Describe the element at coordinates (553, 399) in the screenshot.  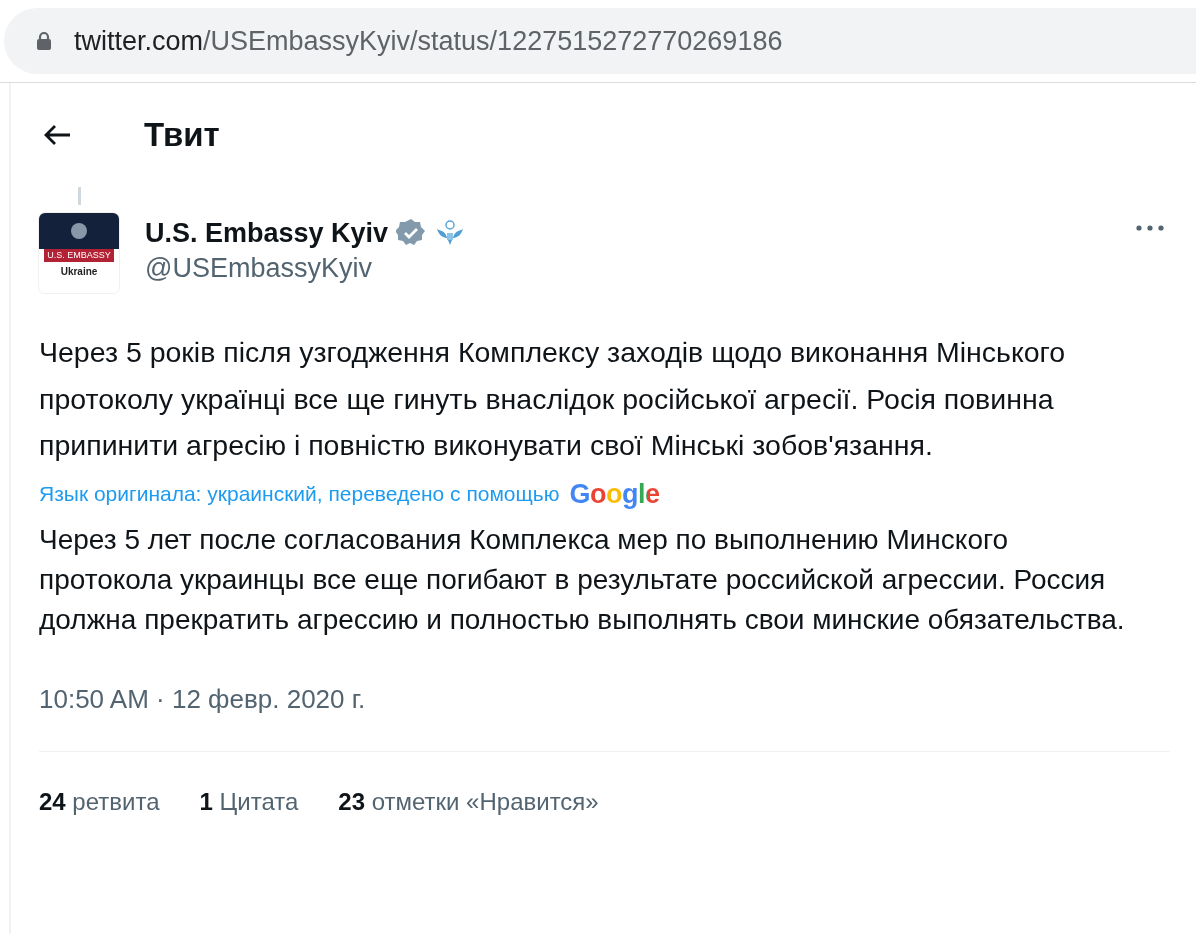
I see `tweet-text: Через 5 років після узгодження Комплексу заходів щодо виконання Мінського протоколу українці все ще гинуть внаслідок російської агресії. Росія повинна припинити агресію і повністю виконувати свої Мінські зобов'язання.` at that location.